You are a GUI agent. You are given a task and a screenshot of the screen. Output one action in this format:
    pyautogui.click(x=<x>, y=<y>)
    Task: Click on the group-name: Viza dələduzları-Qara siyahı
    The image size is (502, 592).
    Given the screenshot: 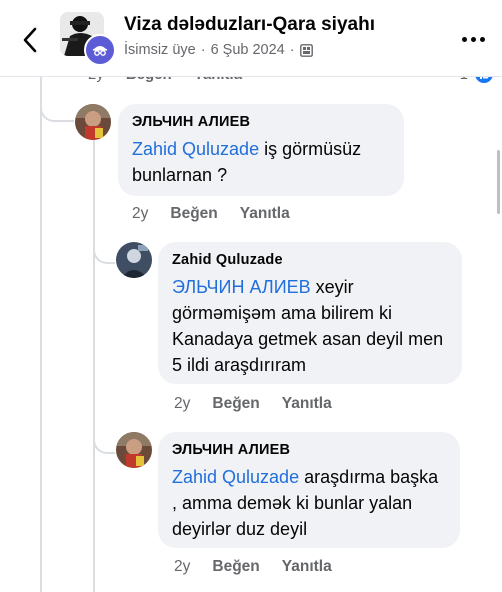 What is the action you would take?
    pyautogui.click(x=249, y=25)
    